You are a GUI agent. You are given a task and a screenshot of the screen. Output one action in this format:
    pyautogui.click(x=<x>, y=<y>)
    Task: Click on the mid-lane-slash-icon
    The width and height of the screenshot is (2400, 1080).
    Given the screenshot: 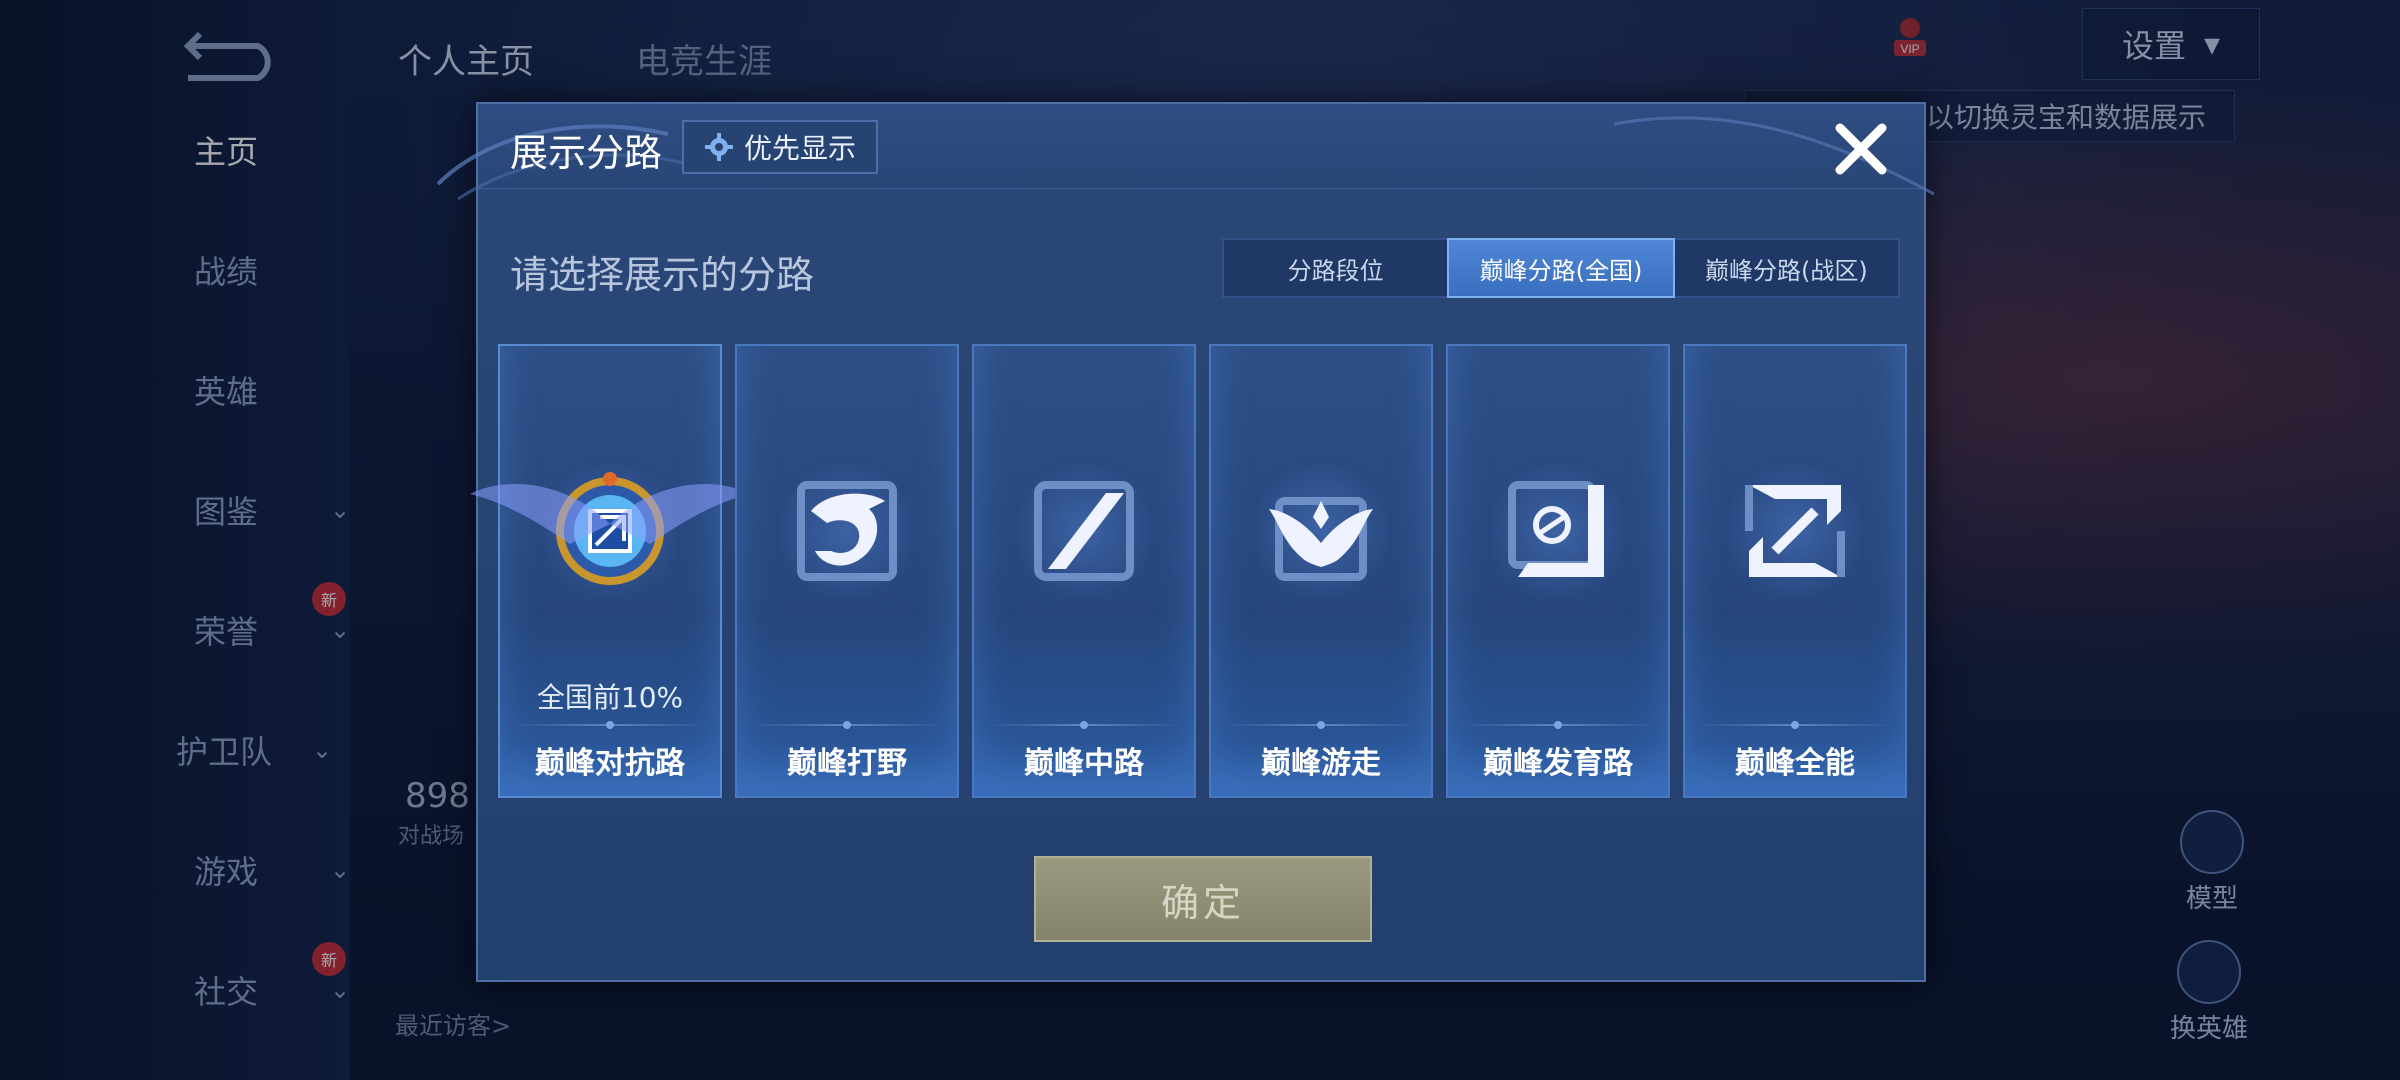 What is the action you would take?
    pyautogui.click(x=1084, y=531)
    